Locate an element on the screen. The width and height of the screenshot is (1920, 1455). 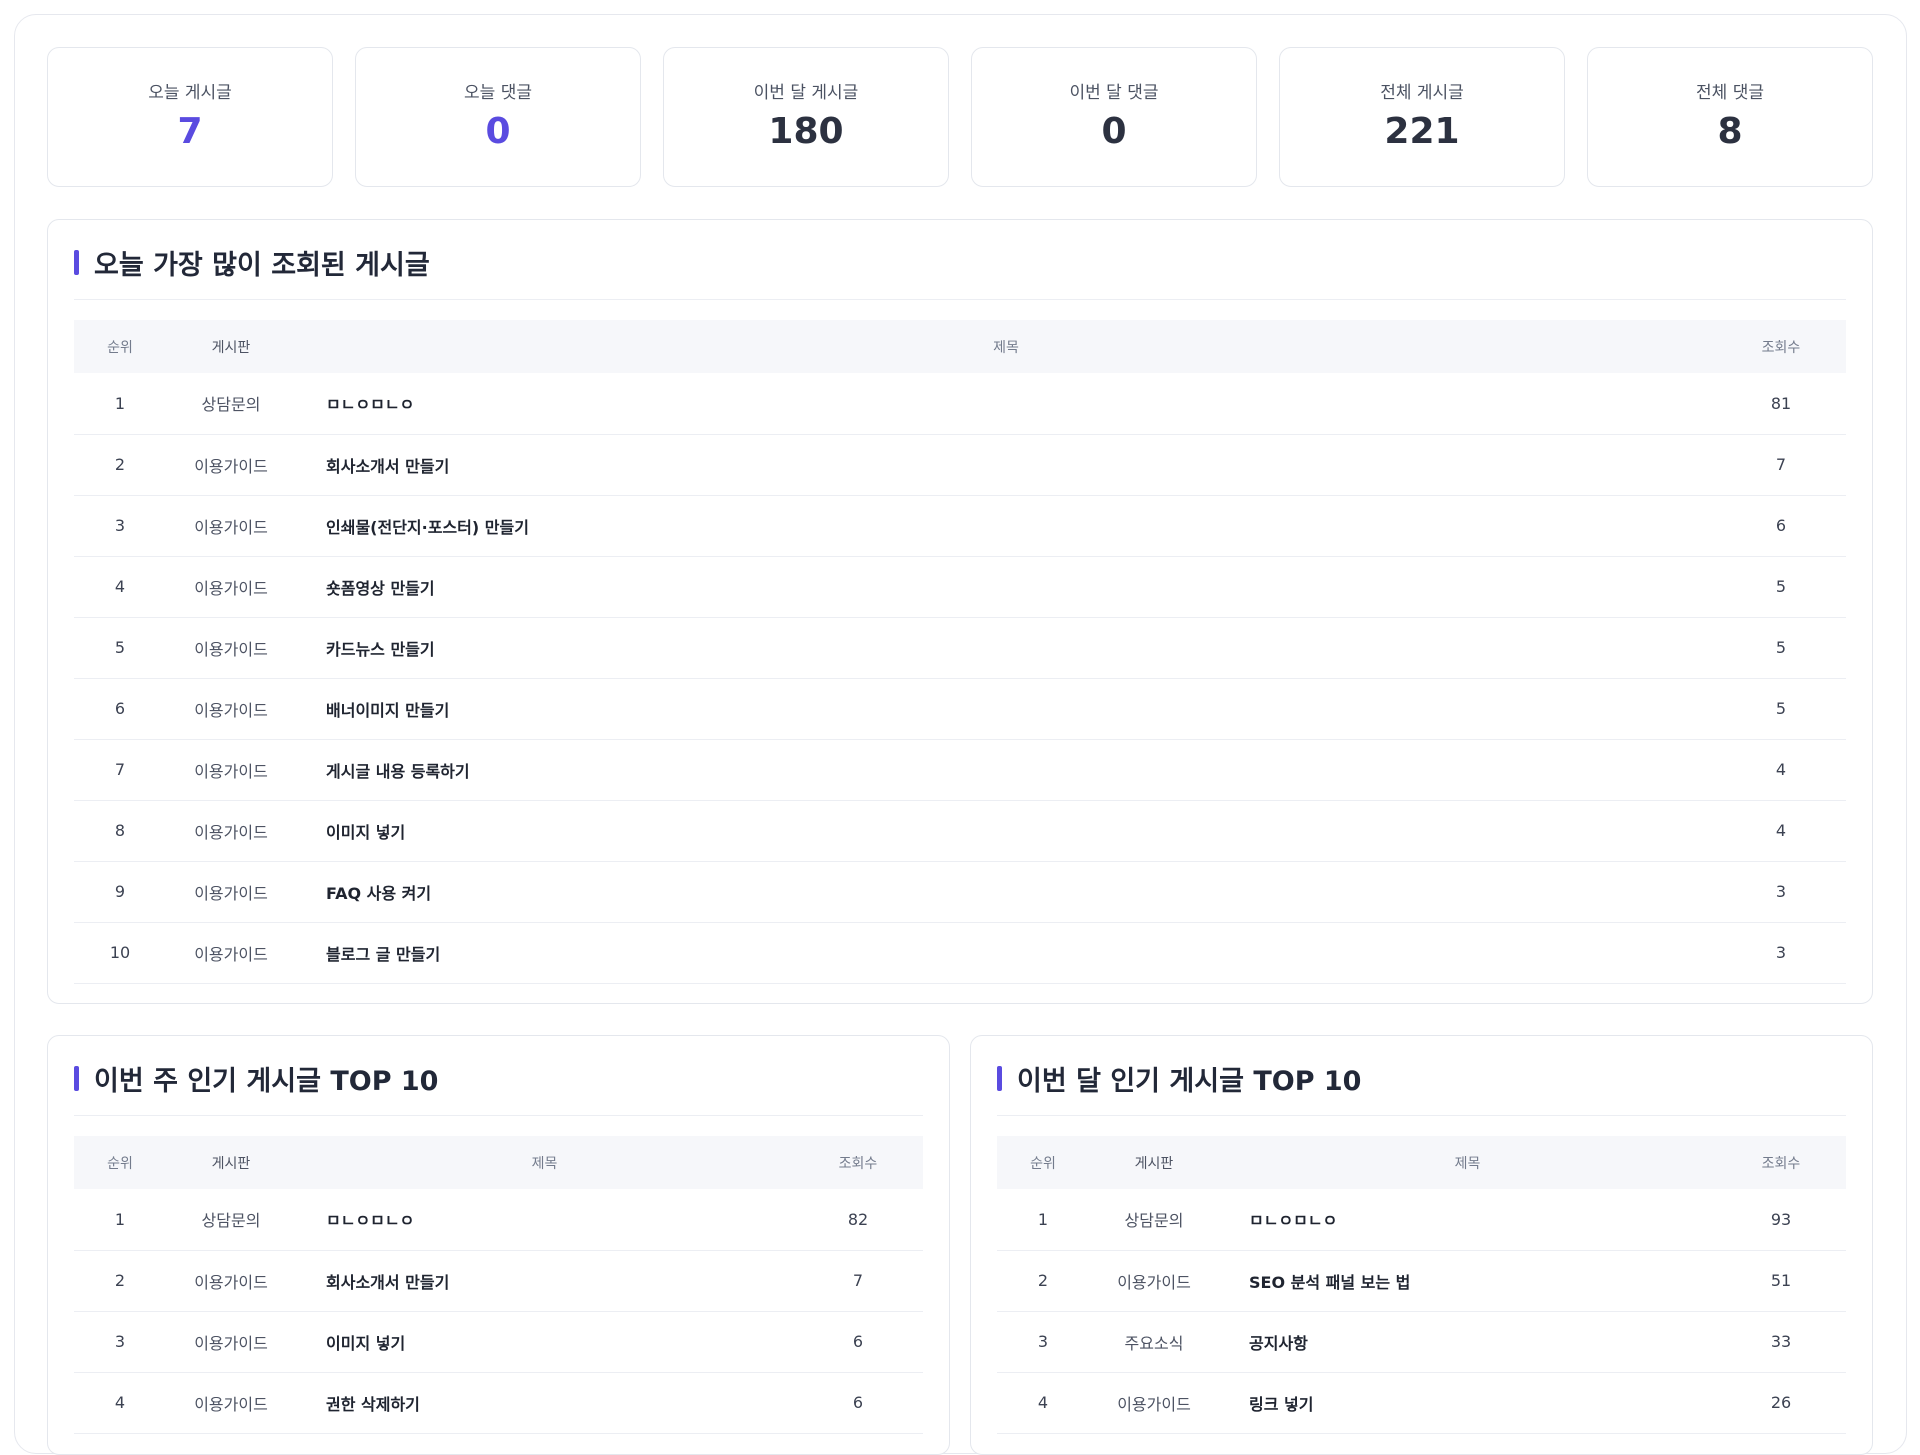
table-row: 5 이용가이드 카드뉴스 만들기 5 is located at coordinates (960, 647).